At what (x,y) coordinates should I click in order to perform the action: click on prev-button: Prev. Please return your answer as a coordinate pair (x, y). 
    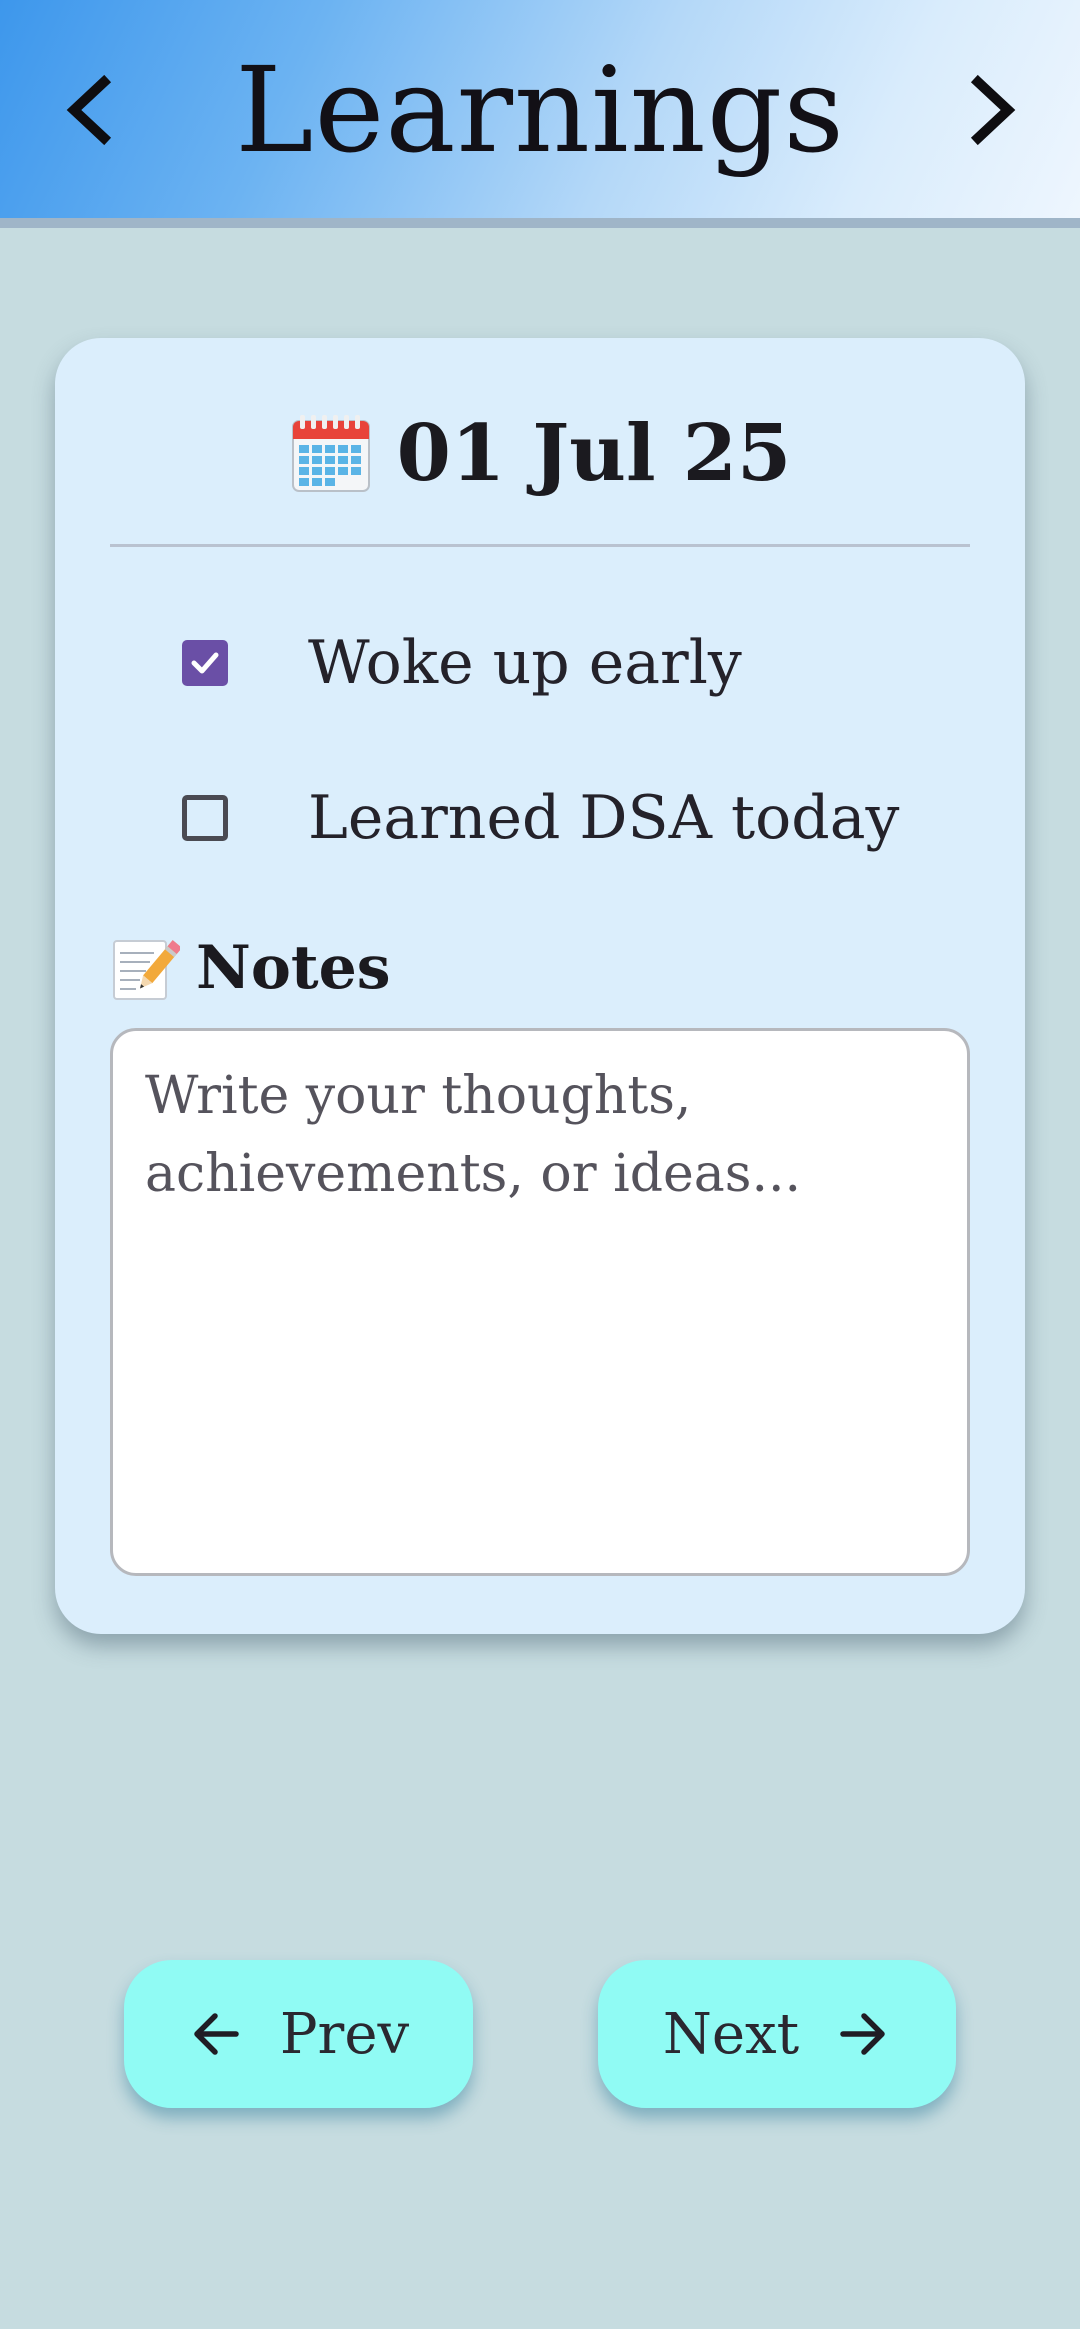
    Looking at the image, I should click on (298, 2034).